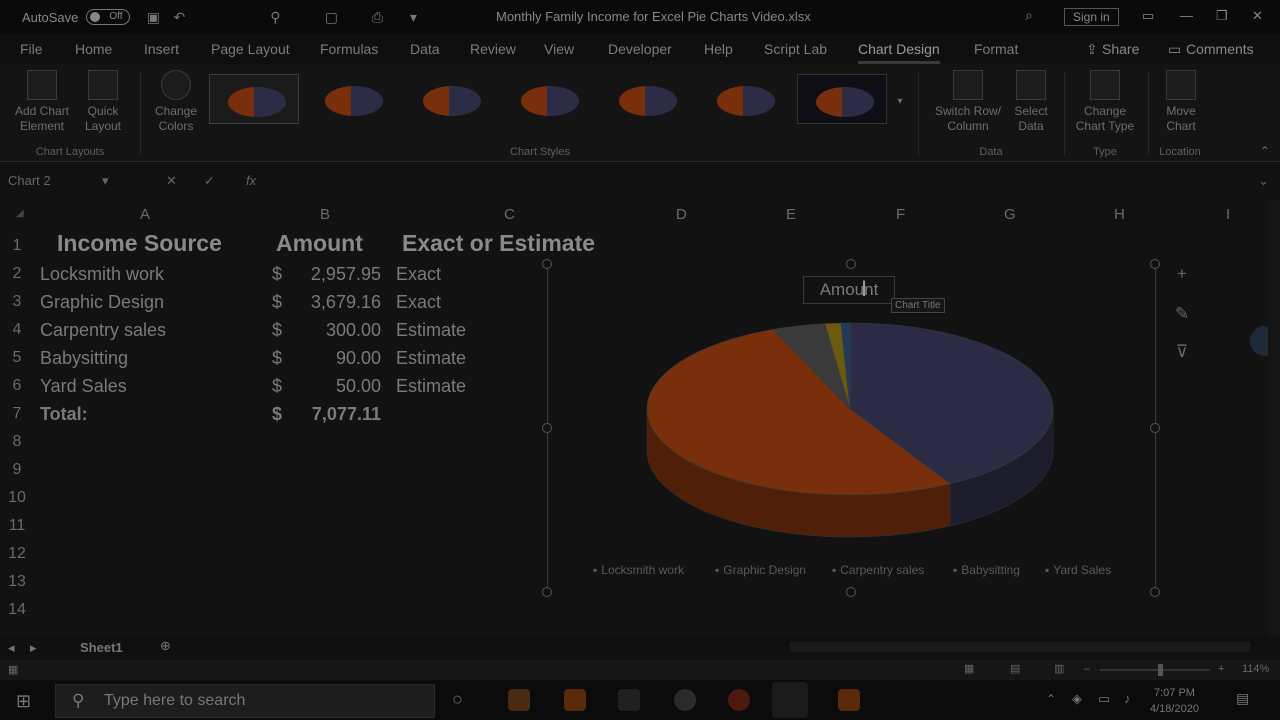  Describe the element at coordinates (153, 17) in the screenshot. I see `save-icon: ▣` at that location.